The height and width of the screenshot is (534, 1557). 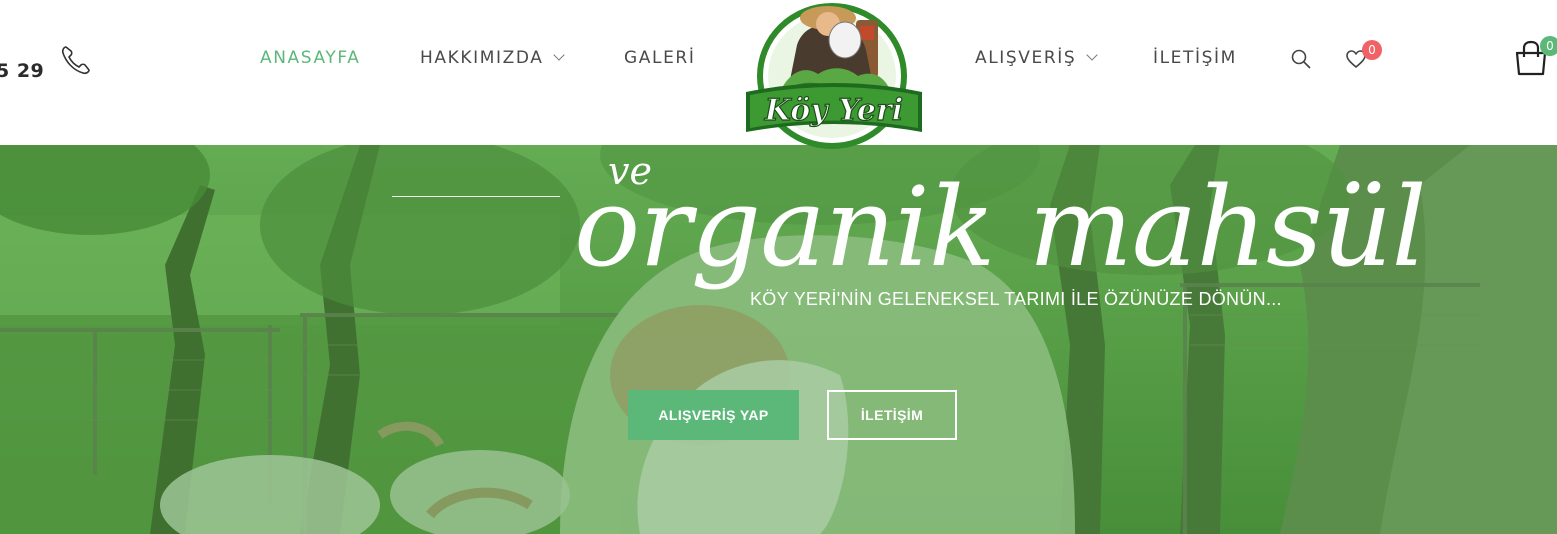 I want to click on hero-script-title: organik mahsül, so click(x=1000, y=227).